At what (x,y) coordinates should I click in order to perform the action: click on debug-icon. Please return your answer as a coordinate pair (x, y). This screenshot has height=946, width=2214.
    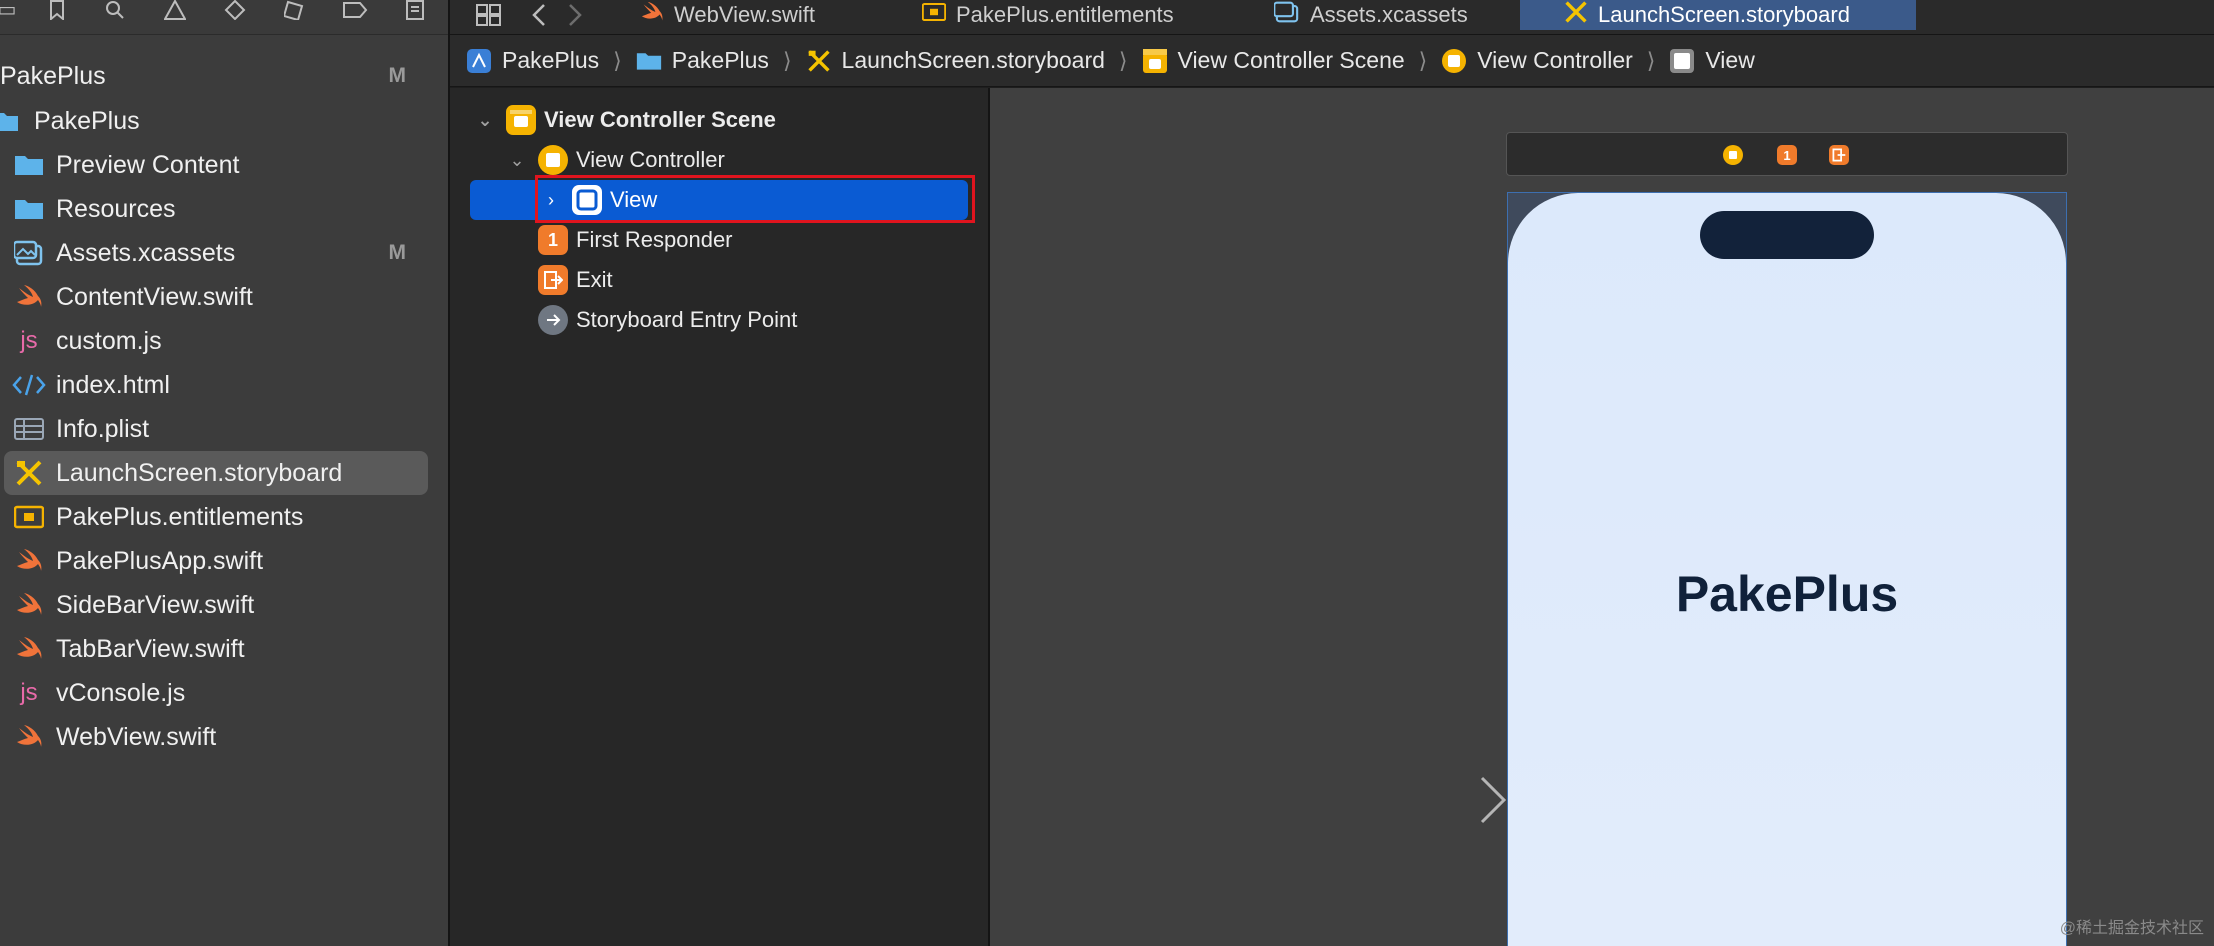
    Looking at the image, I should click on (295, 11).